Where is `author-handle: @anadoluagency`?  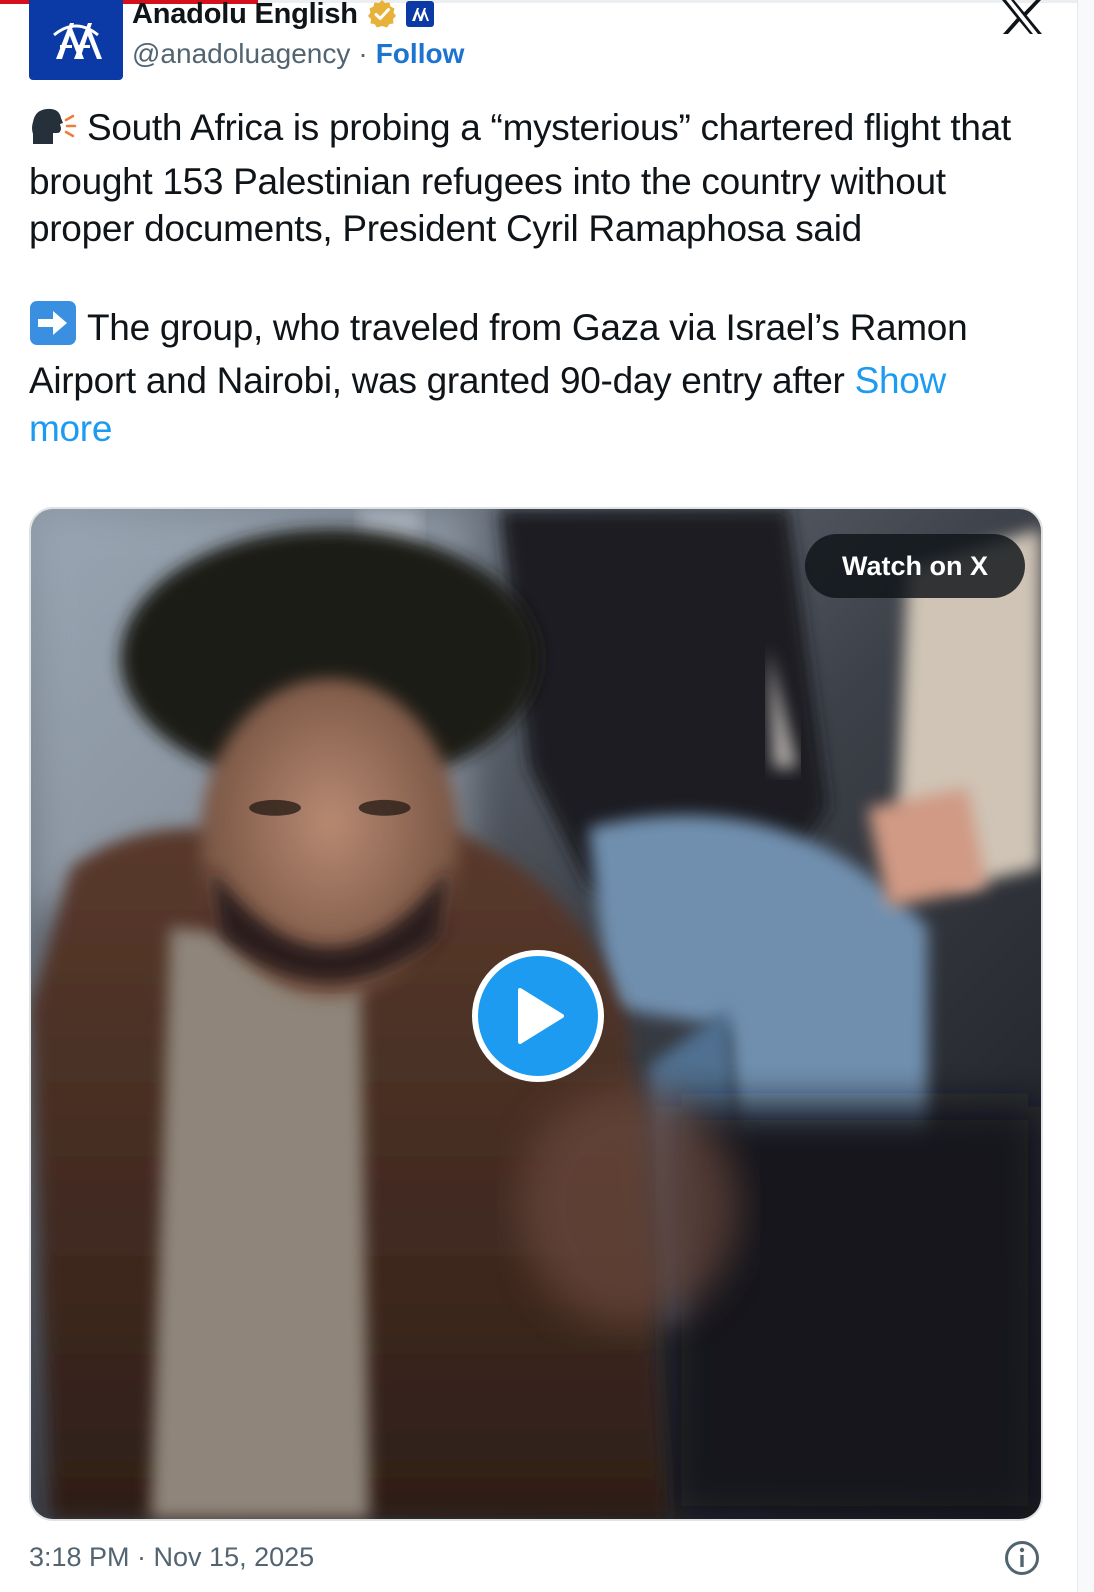 author-handle: @anadoluagency is located at coordinates (241, 54).